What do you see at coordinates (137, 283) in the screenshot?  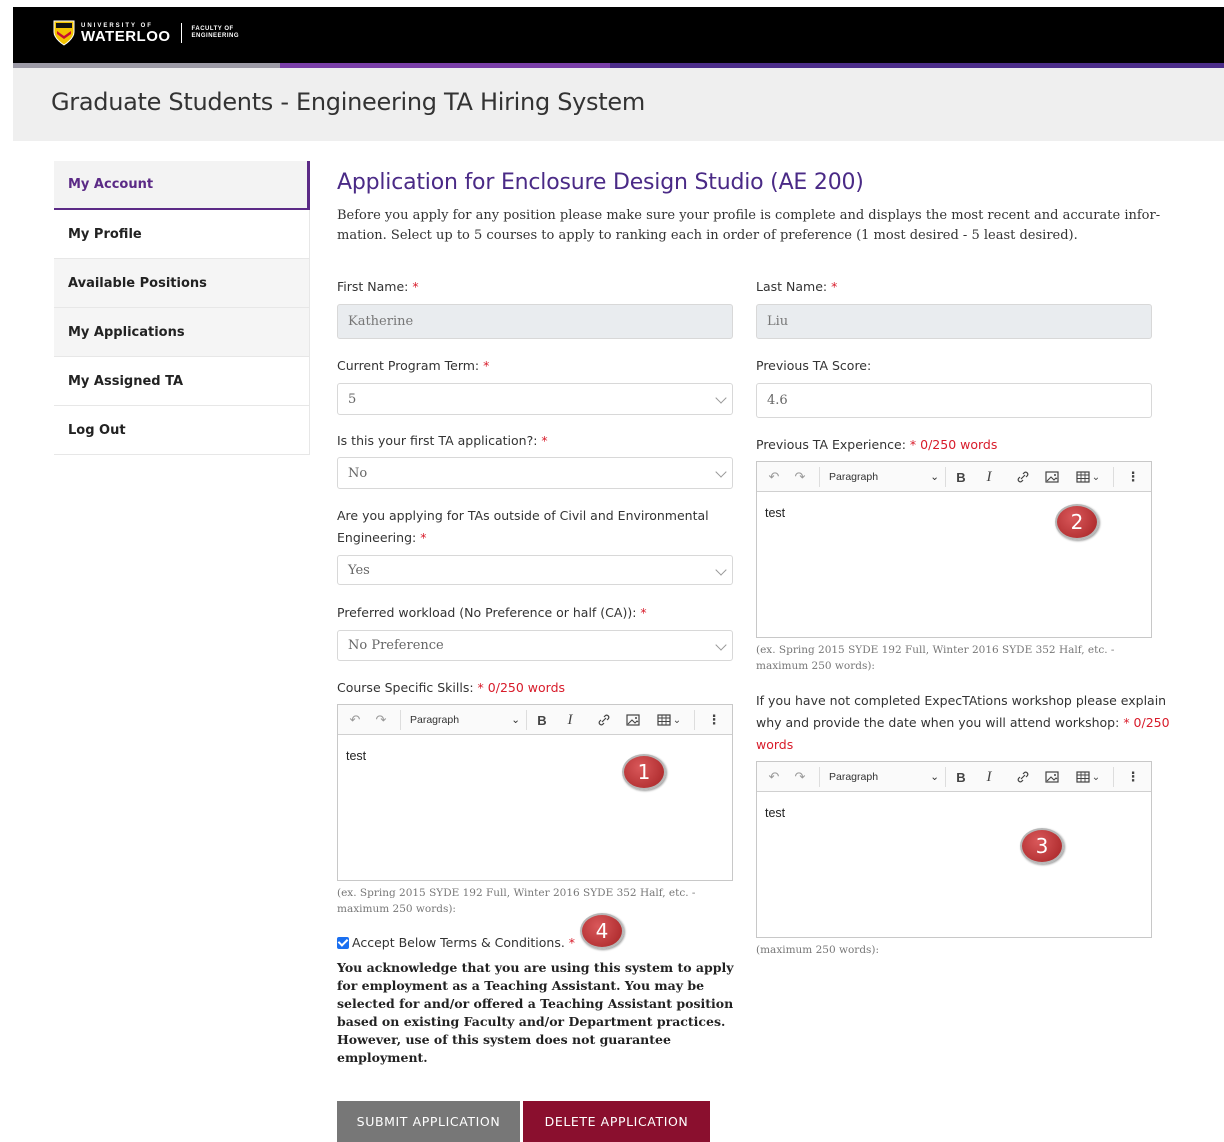 I see `sidebar-item-label: Available Positions` at bounding box center [137, 283].